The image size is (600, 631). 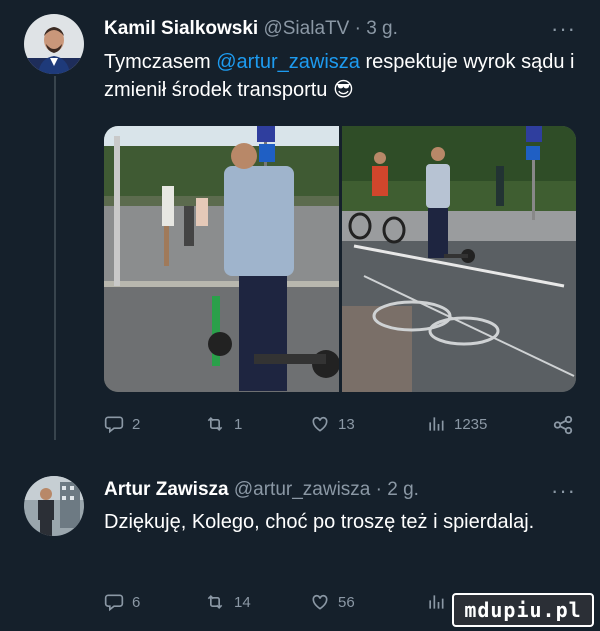 I want to click on retweet-count: 1, so click(x=238, y=424).